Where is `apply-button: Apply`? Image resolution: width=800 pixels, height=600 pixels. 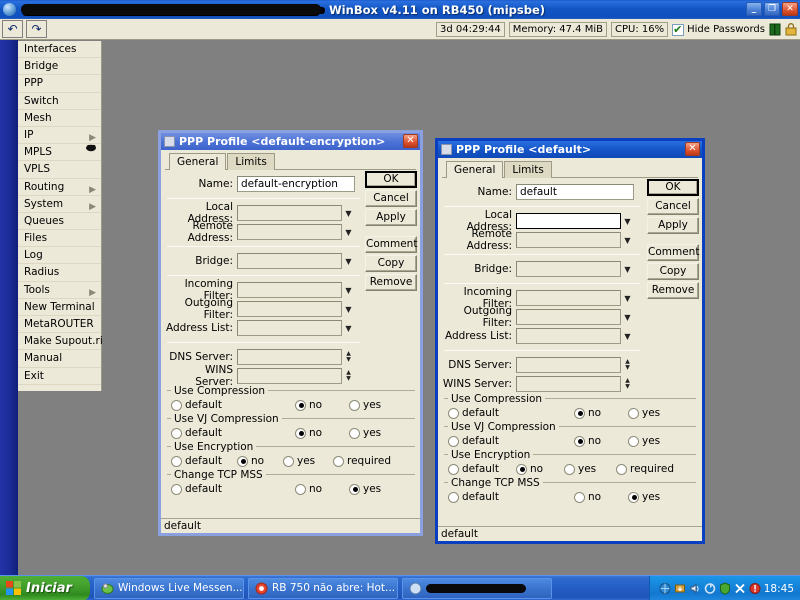
apply-button: Apply is located at coordinates (391, 217).